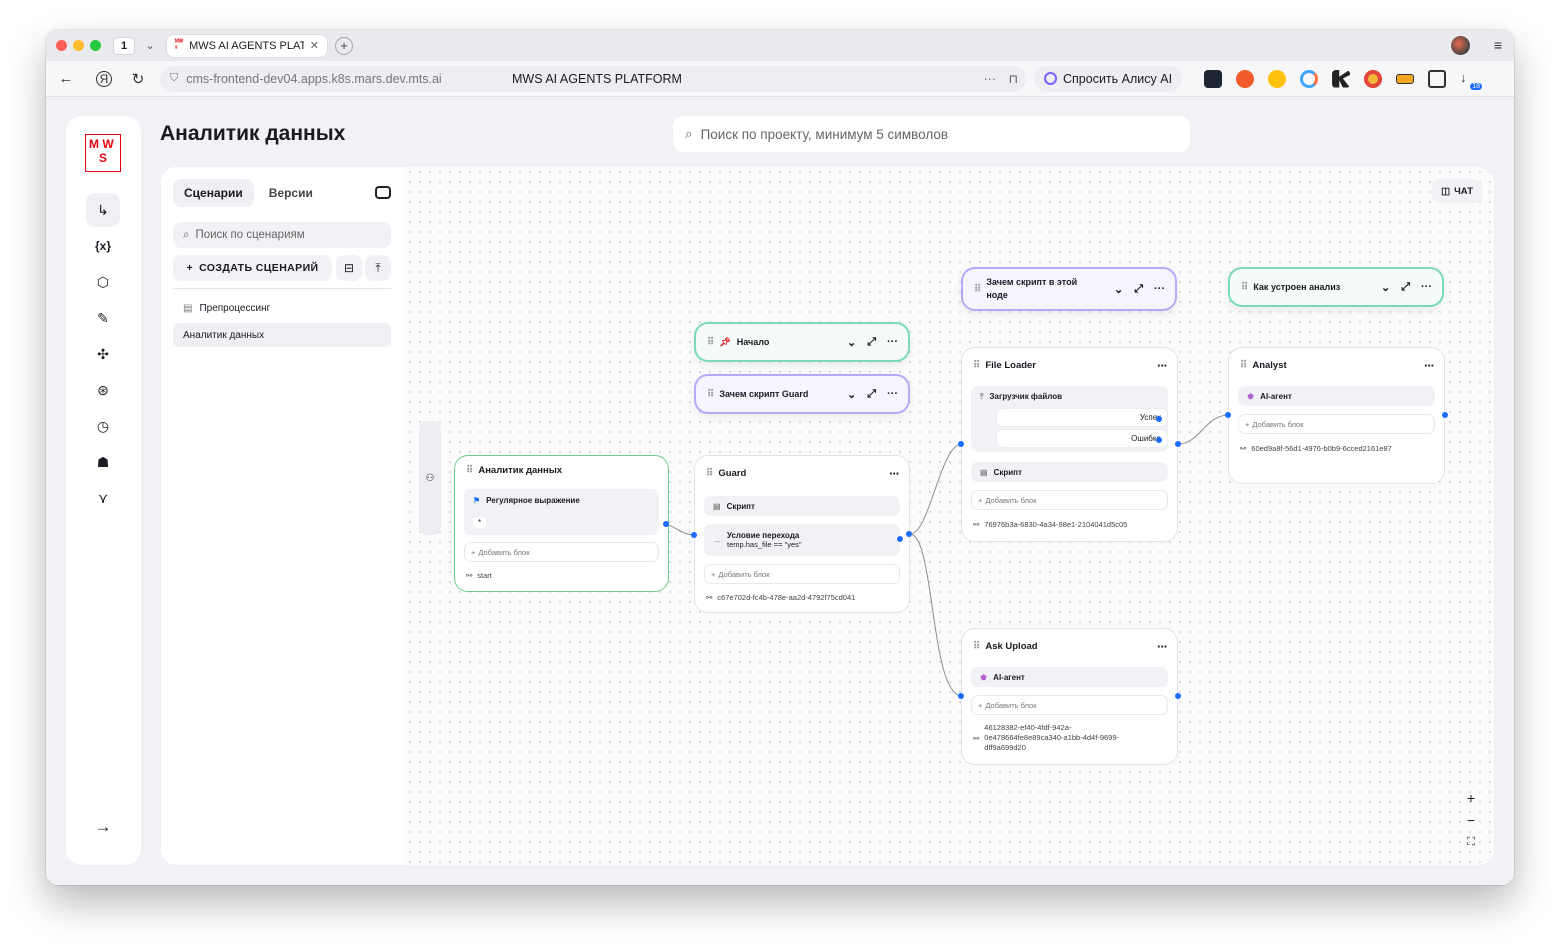 This screenshot has width=1560, height=946. What do you see at coordinates (1213, 78) in the screenshot?
I see `react-extension-icon` at bounding box center [1213, 78].